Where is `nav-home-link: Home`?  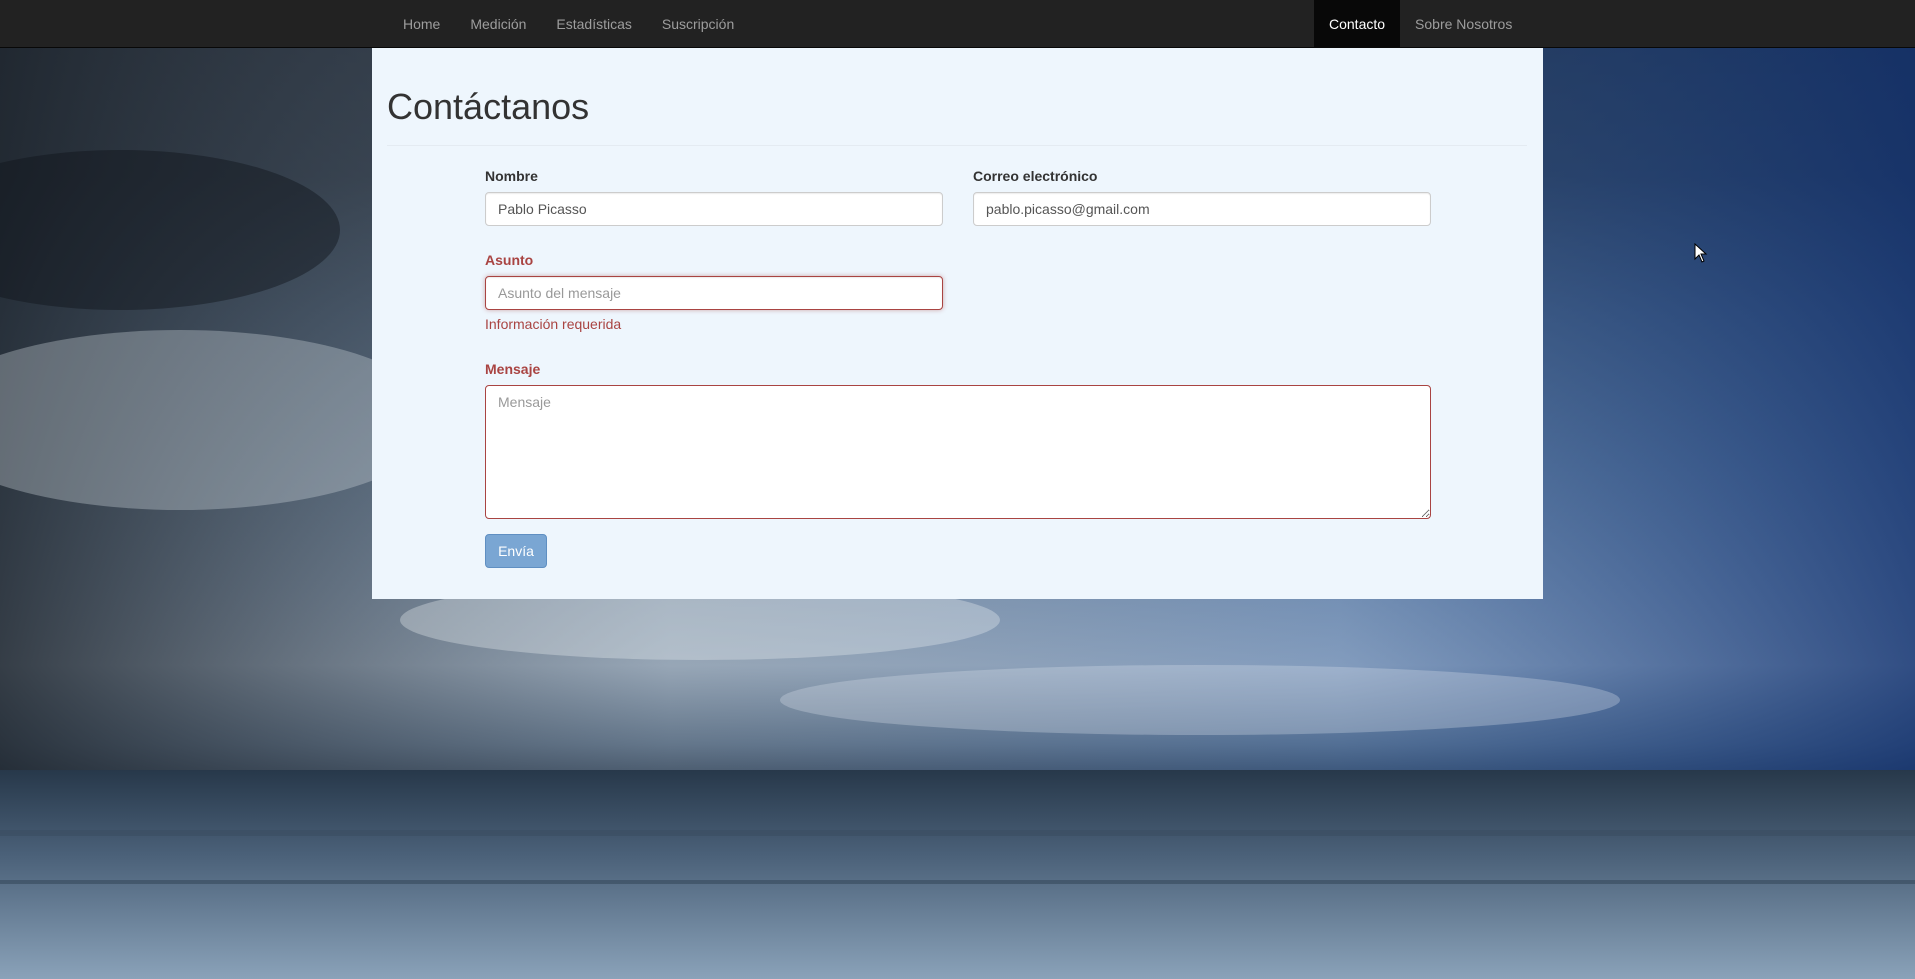 nav-home-link: Home is located at coordinates (421, 24).